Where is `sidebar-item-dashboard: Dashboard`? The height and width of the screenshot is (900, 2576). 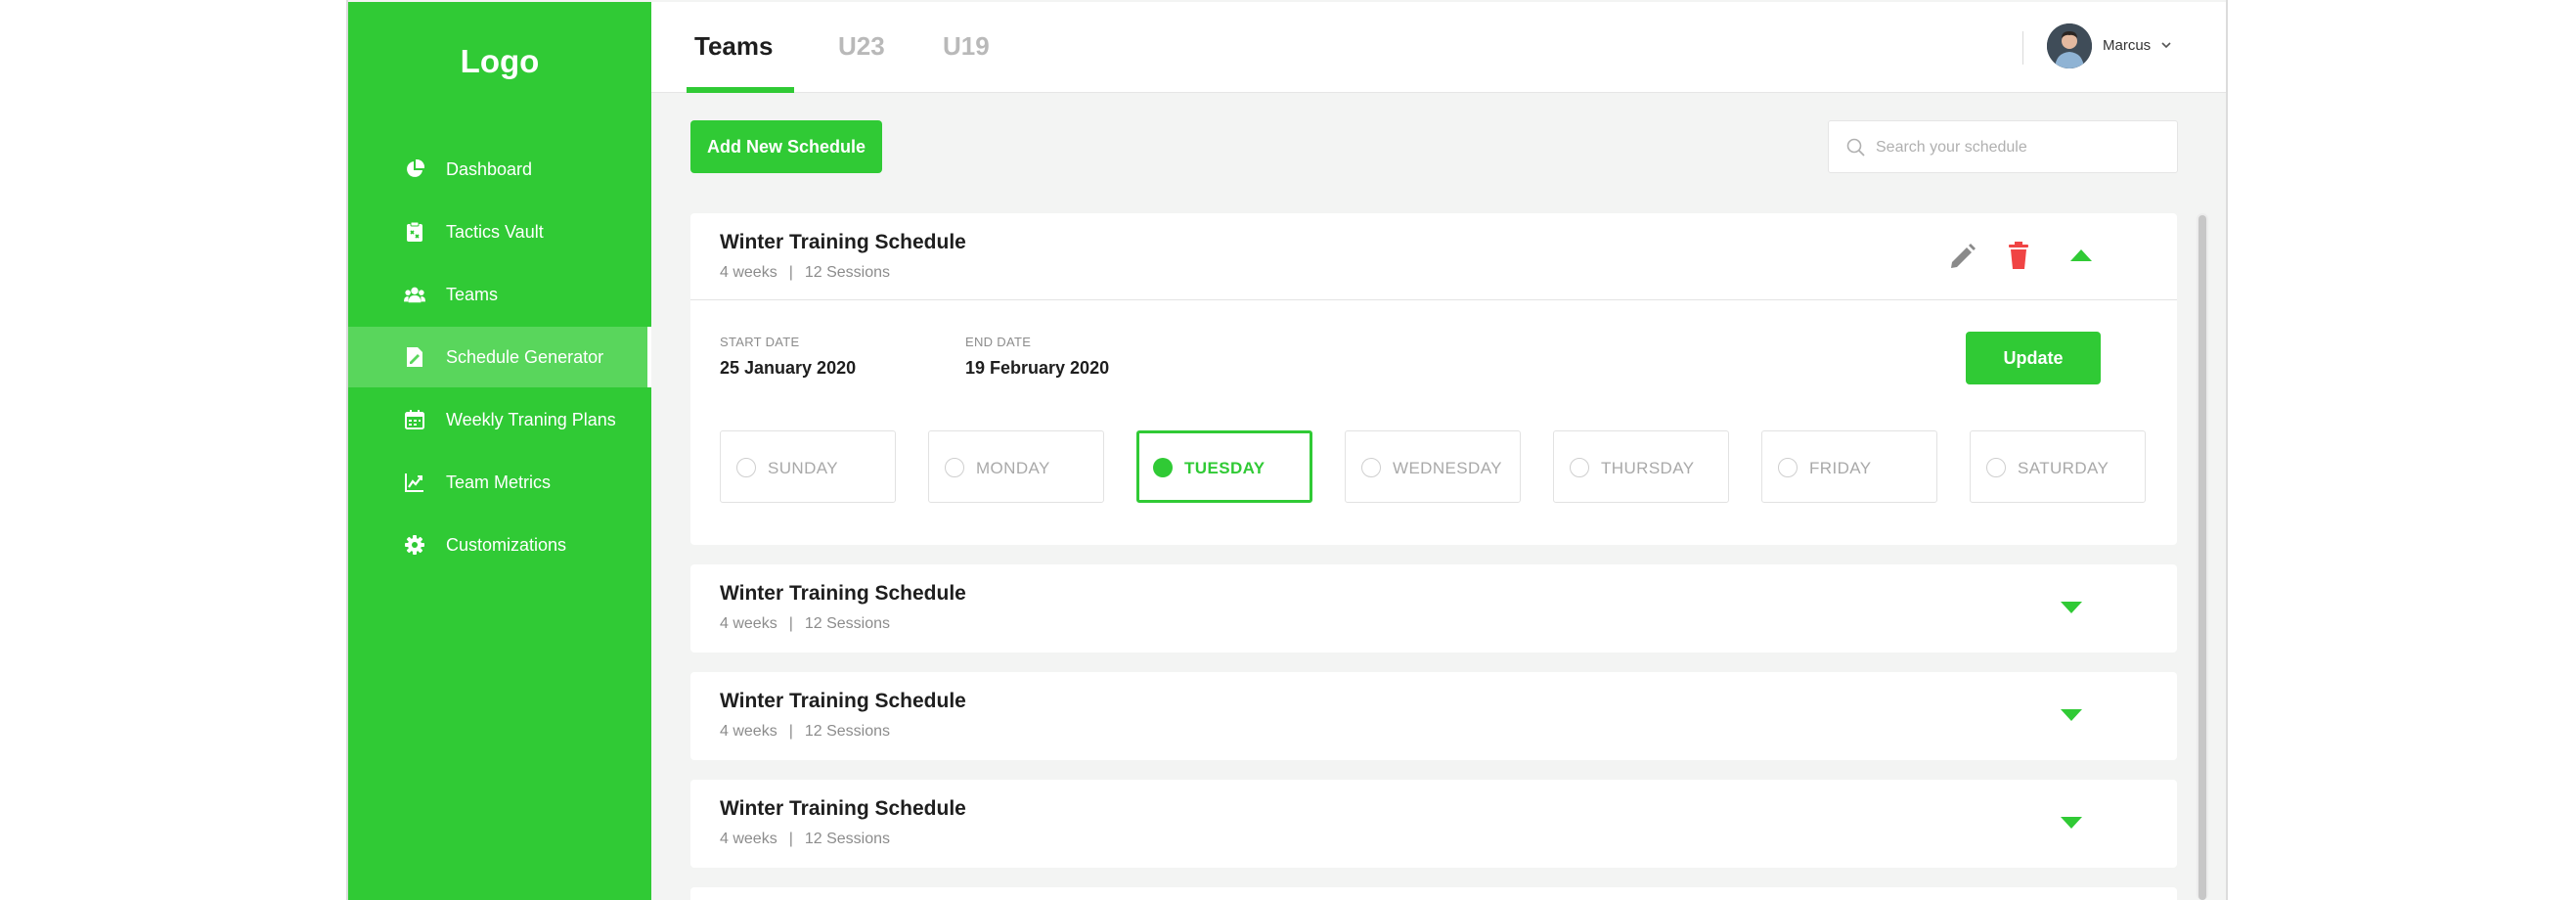
sidebar-item-dashboard: Dashboard is located at coordinates (500, 169).